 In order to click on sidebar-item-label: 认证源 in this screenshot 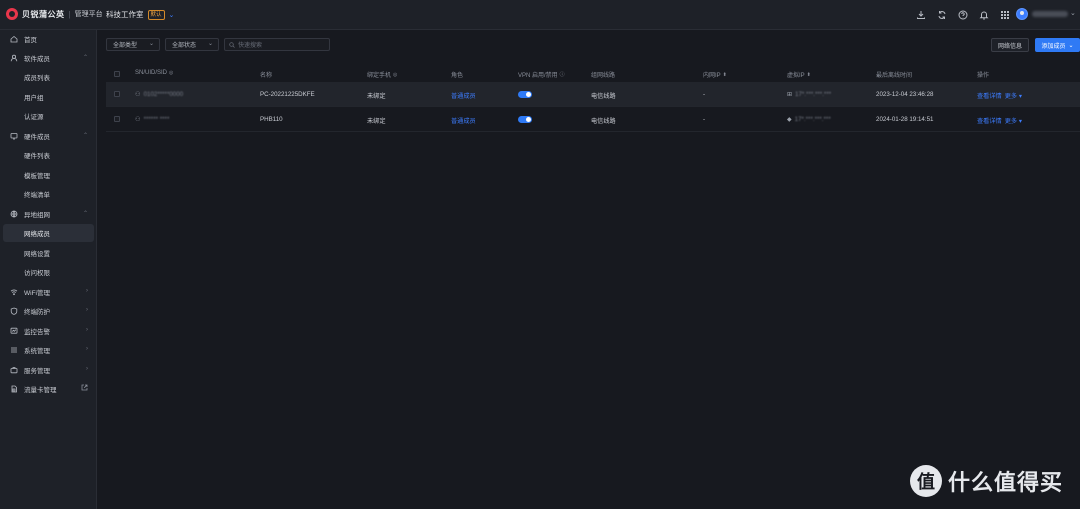, I will do `click(34, 117)`.